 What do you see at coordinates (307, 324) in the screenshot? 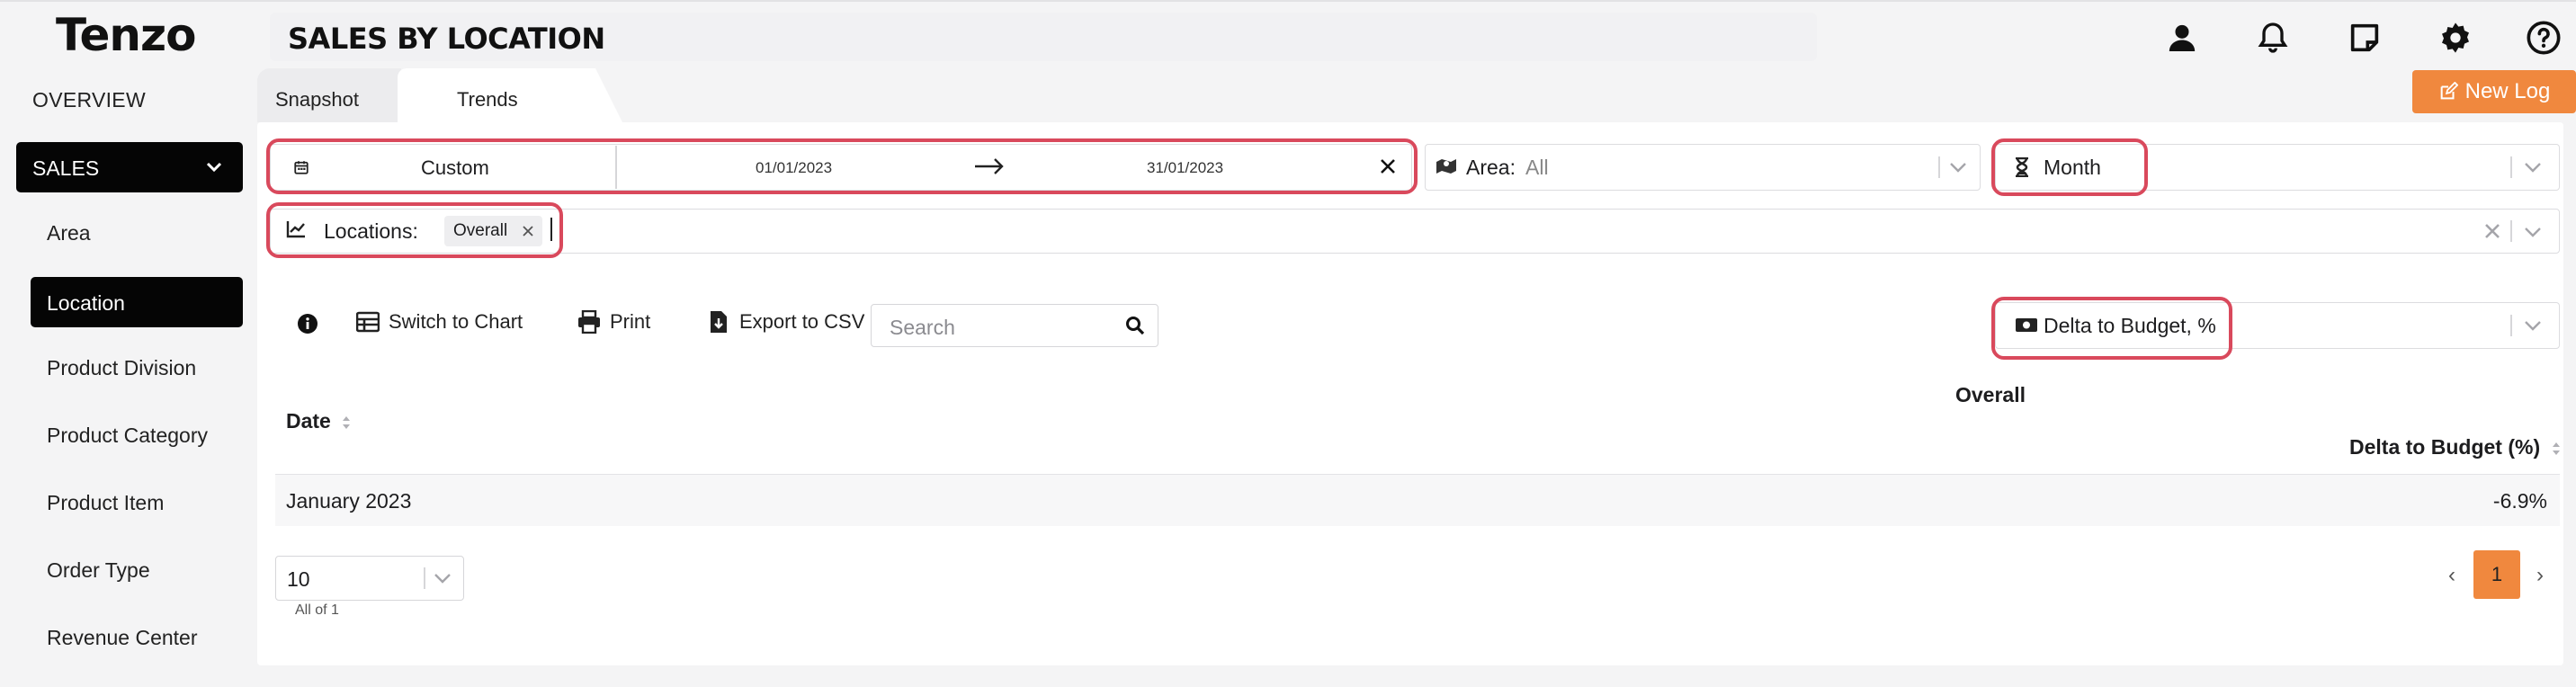
I see `info-icon` at bounding box center [307, 324].